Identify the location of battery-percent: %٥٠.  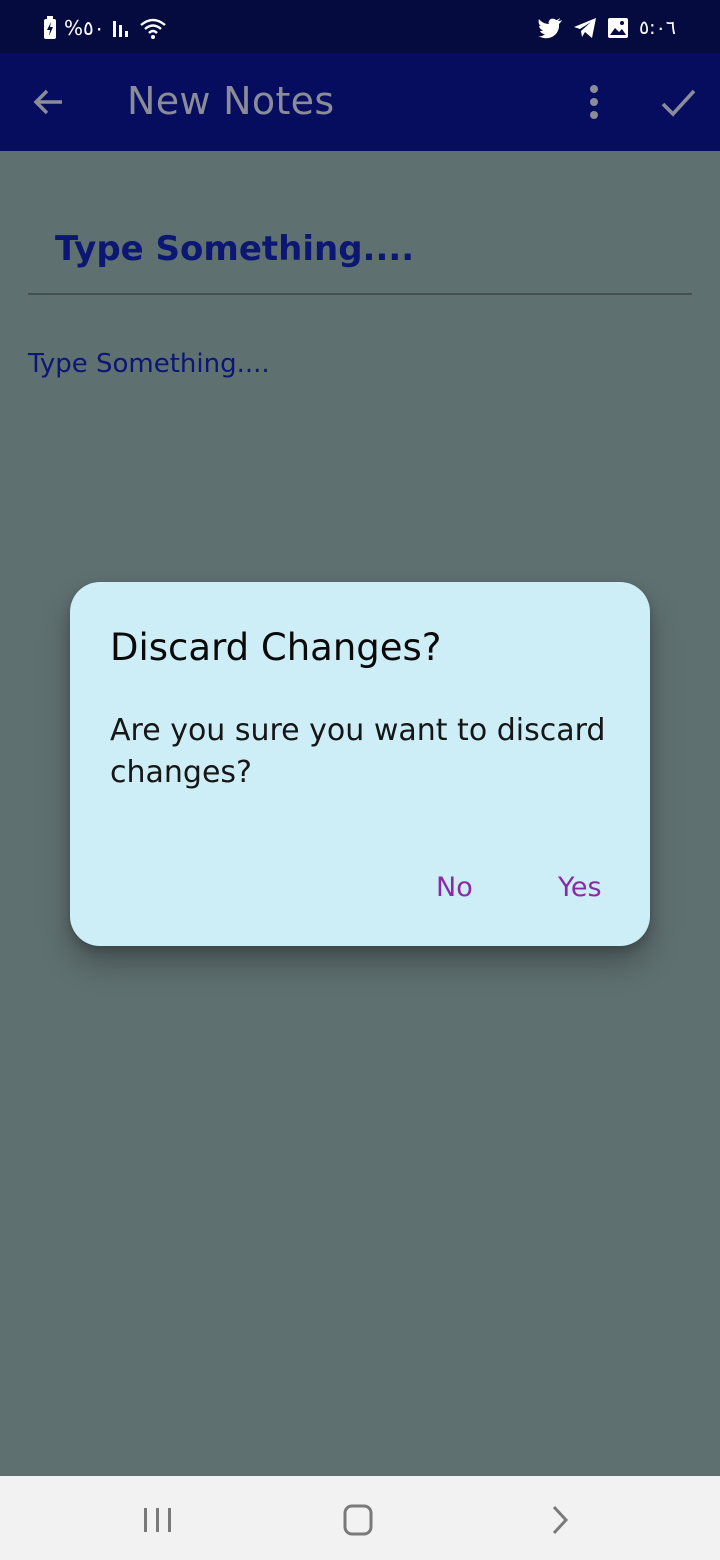
(84, 28).